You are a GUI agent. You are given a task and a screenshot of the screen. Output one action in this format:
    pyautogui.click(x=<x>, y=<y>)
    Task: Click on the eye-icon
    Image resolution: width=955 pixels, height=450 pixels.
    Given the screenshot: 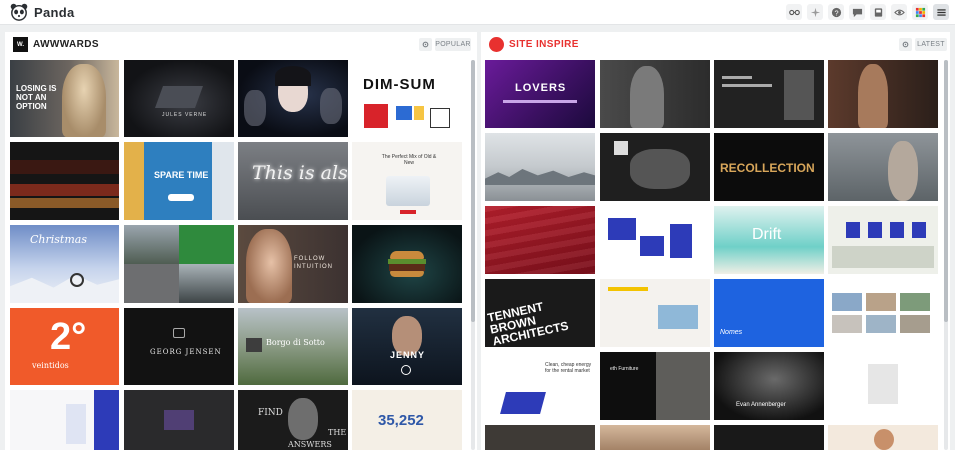 What is the action you would take?
    pyautogui.click(x=899, y=12)
    